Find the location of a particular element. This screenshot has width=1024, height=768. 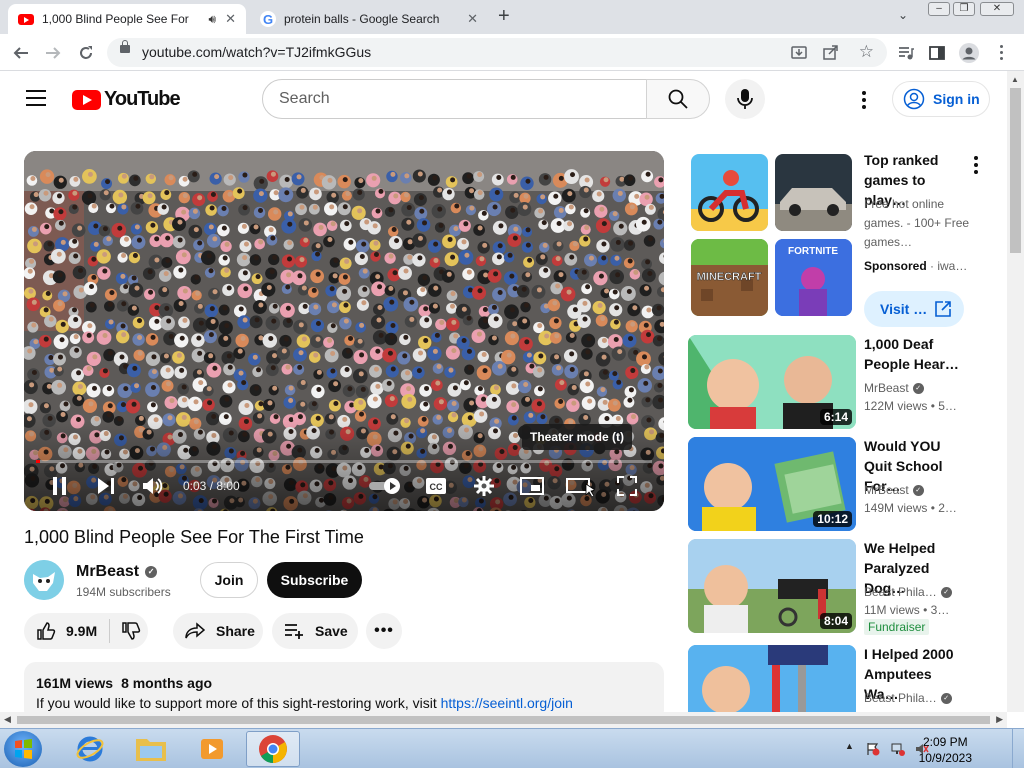

rec-image-amputees is located at coordinates (772, 678).